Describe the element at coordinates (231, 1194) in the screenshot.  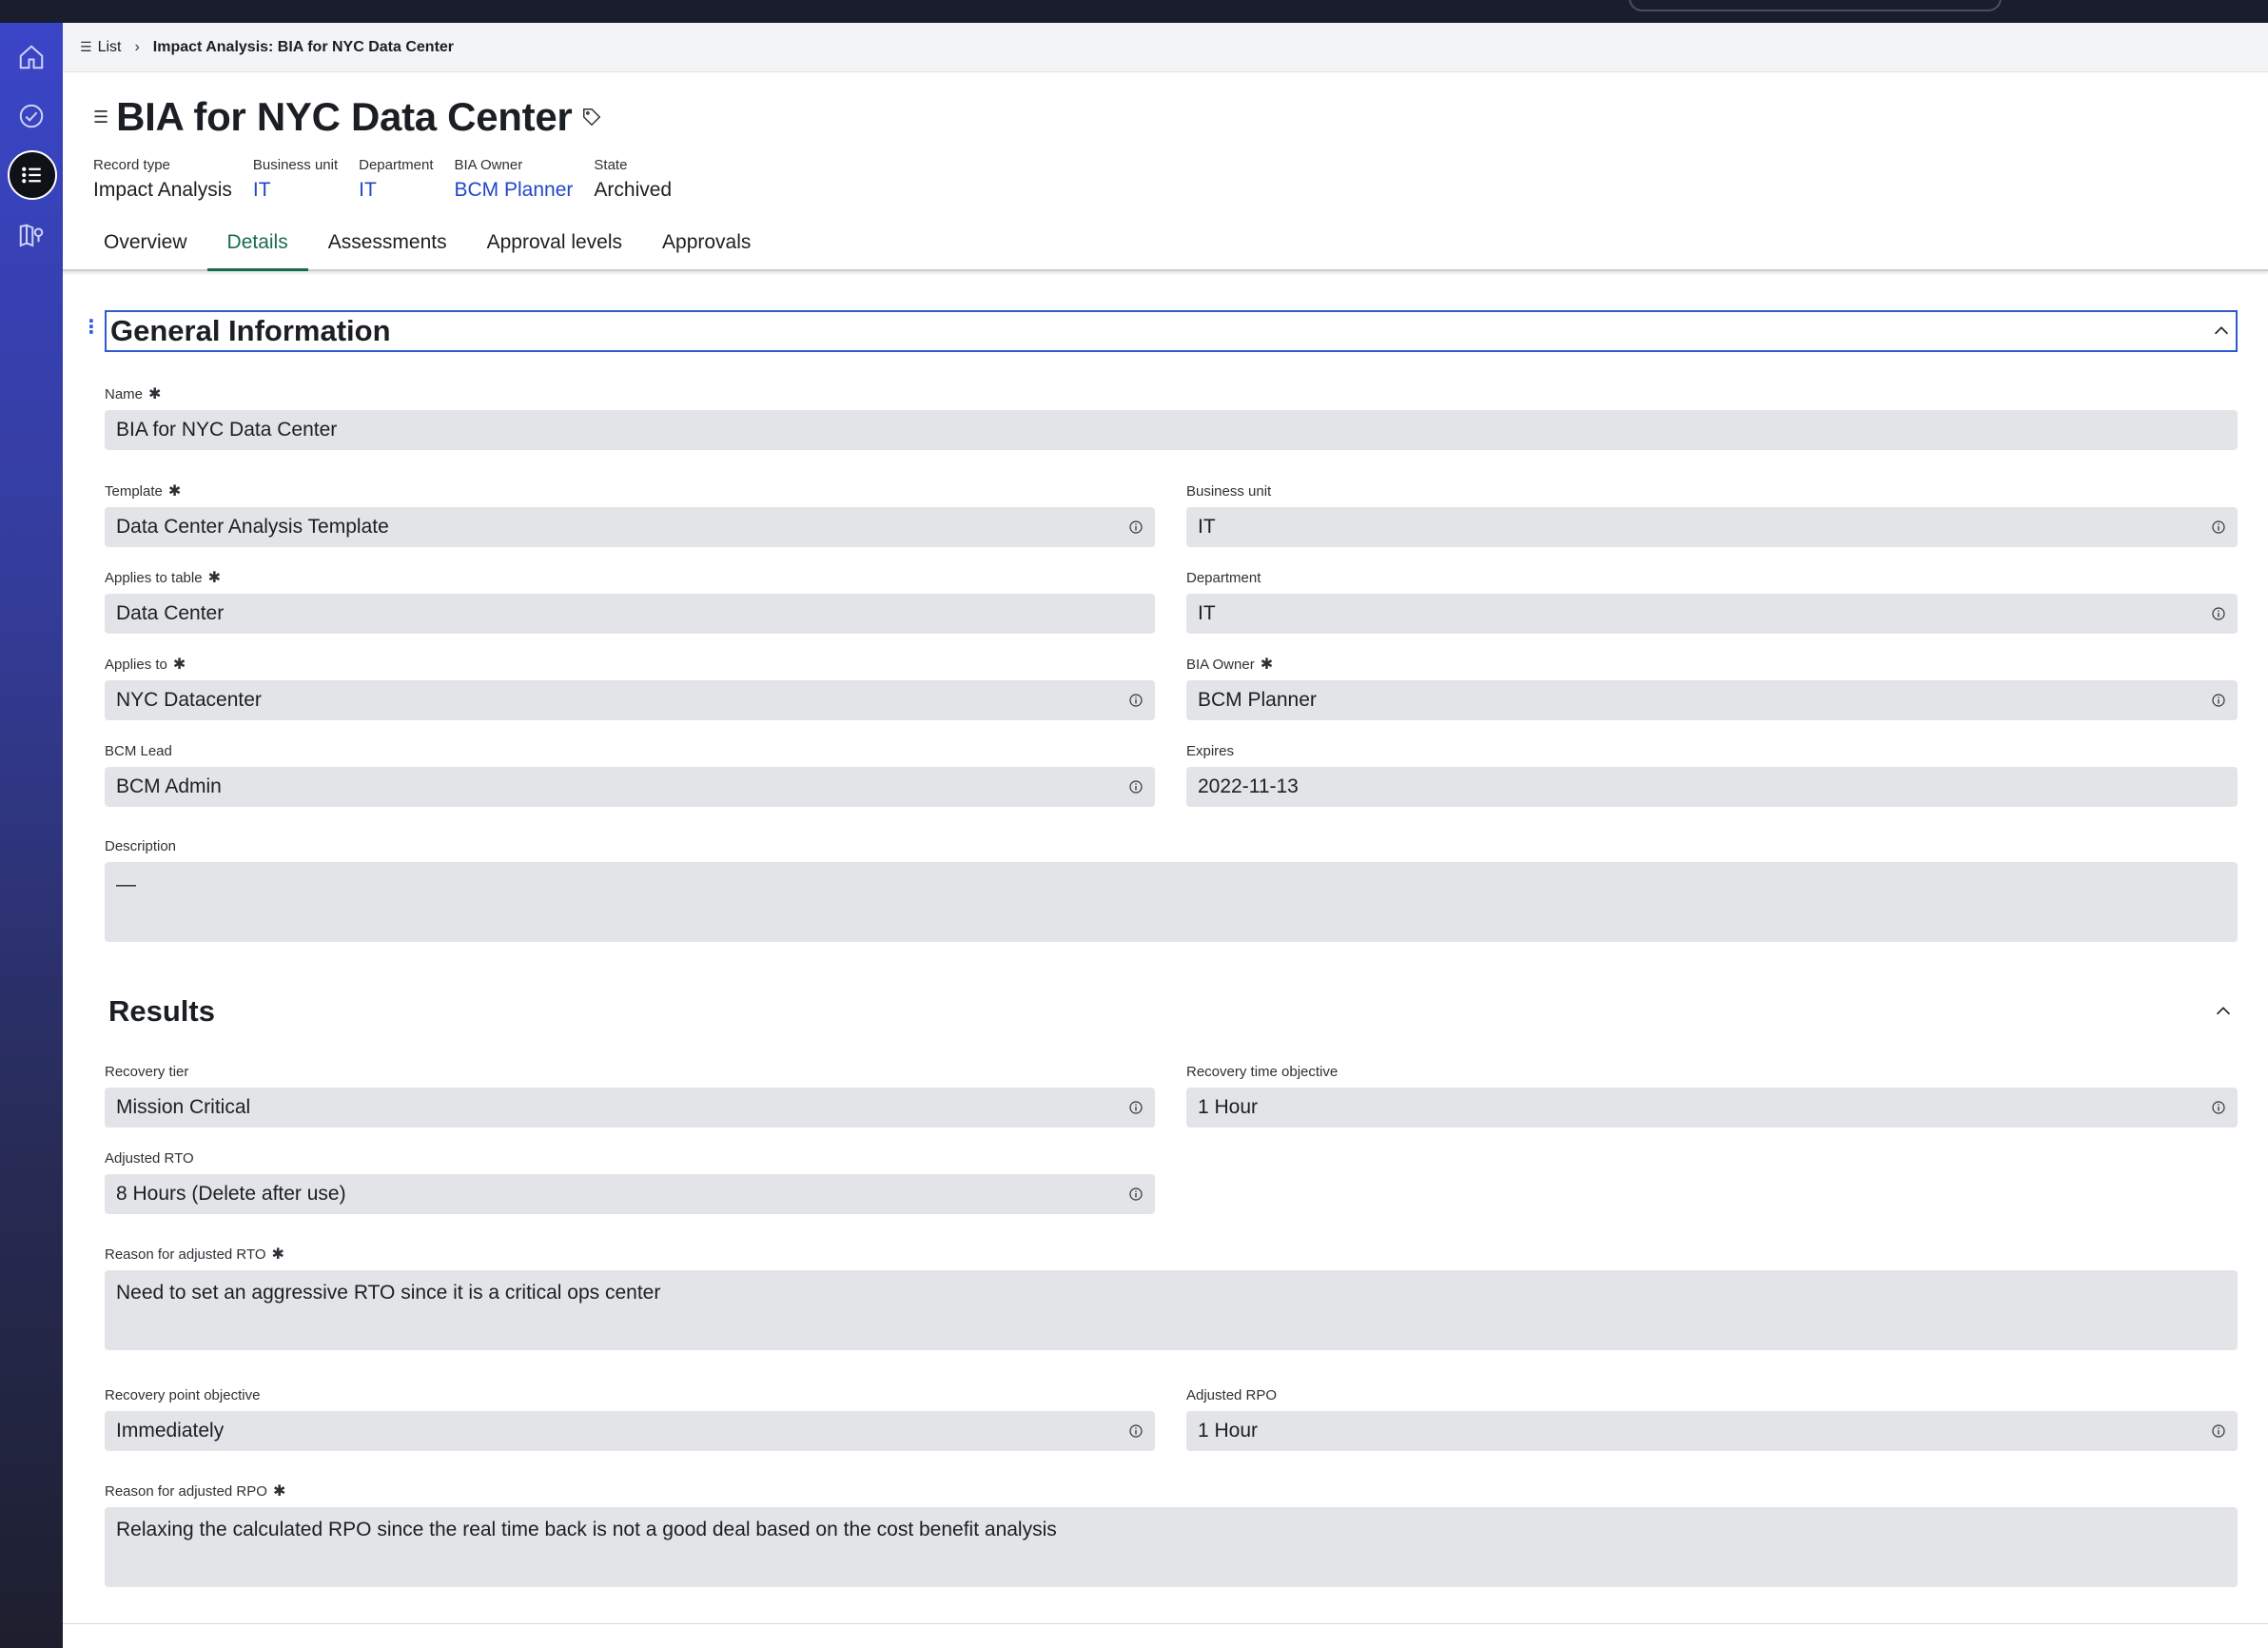
I see `field-value: 8 Hours (Delete after use)` at that location.